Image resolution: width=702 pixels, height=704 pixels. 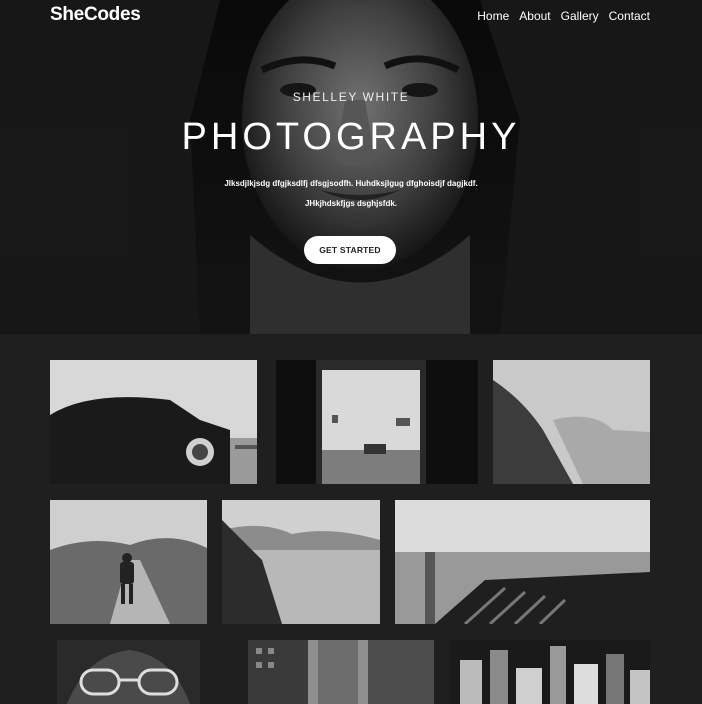 What do you see at coordinates (377, 422) in the screenshot?
I see `gallery-interior-photo` at bounding box center [377, 422].